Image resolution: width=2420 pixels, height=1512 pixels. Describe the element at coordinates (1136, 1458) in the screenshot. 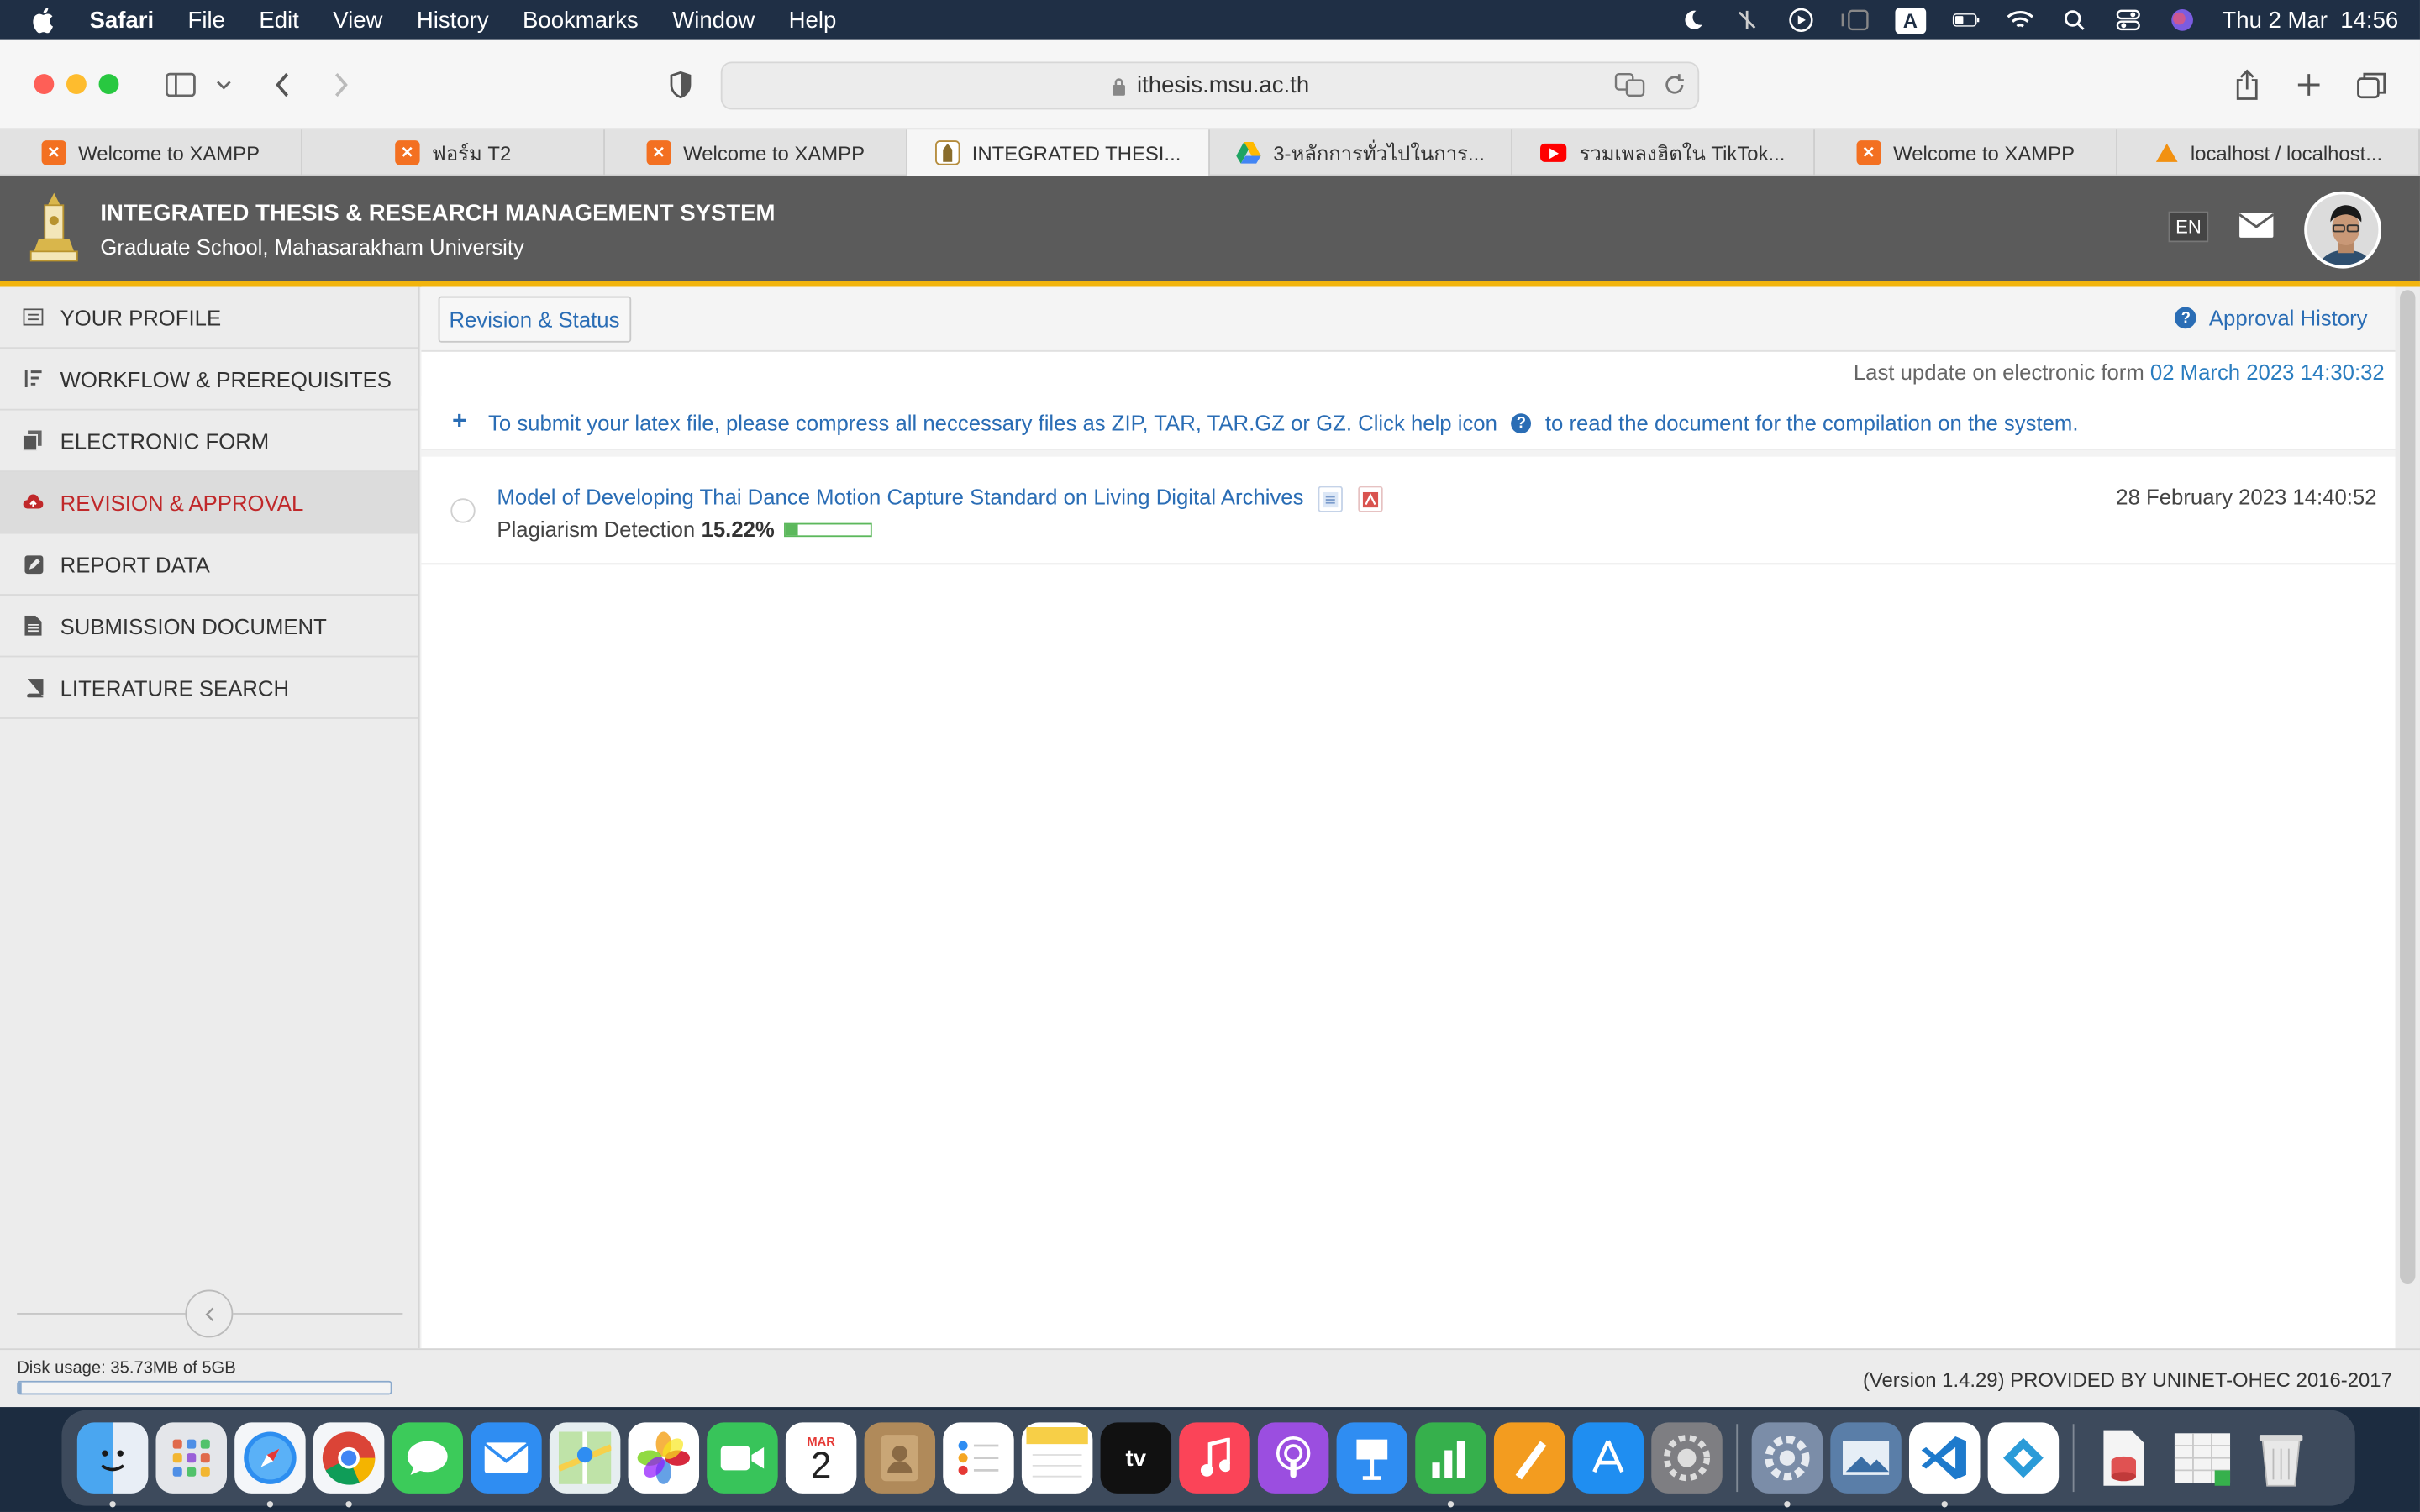

I see `apple-tv-icon: tv` at that location.